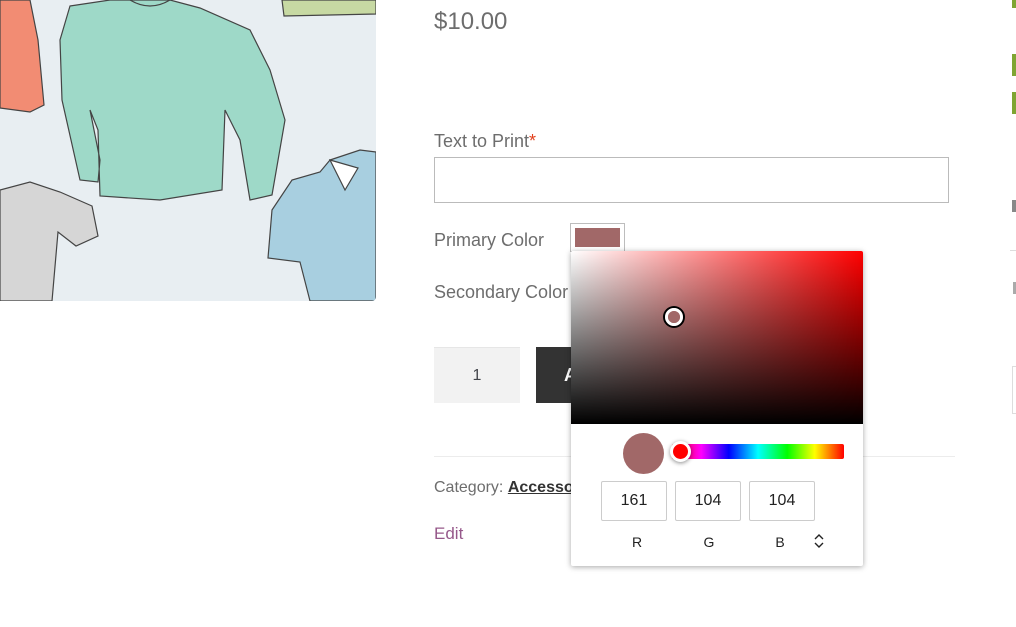 This screenshot has width=1016, height=627. What do you see at coordinates (501, 292) in the screenshot?
I see `secondary-color-label: Secondary Color` at bounding box center [501, 292].